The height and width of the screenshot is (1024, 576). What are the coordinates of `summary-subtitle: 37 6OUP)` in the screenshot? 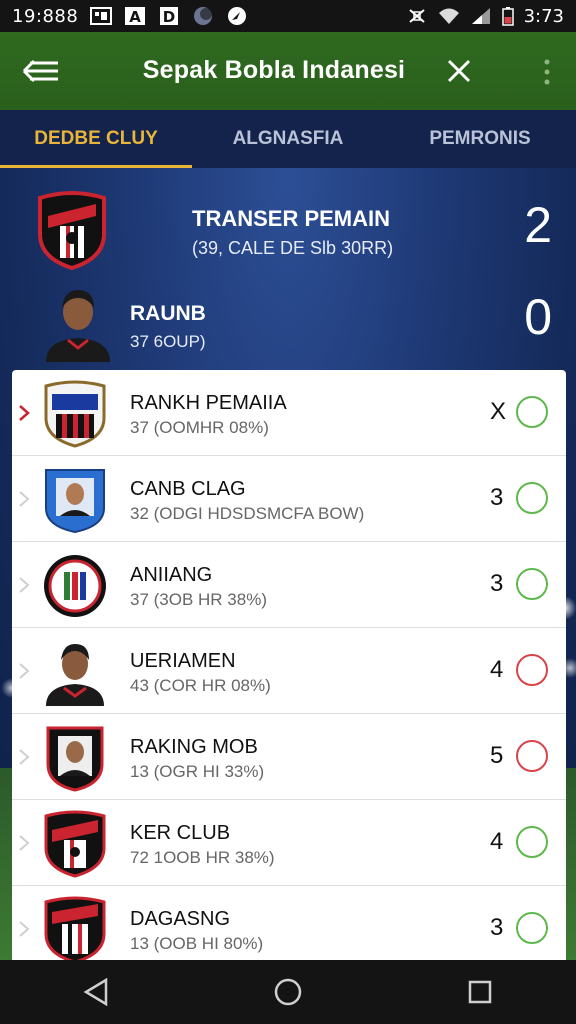 It's located at (168, 341).